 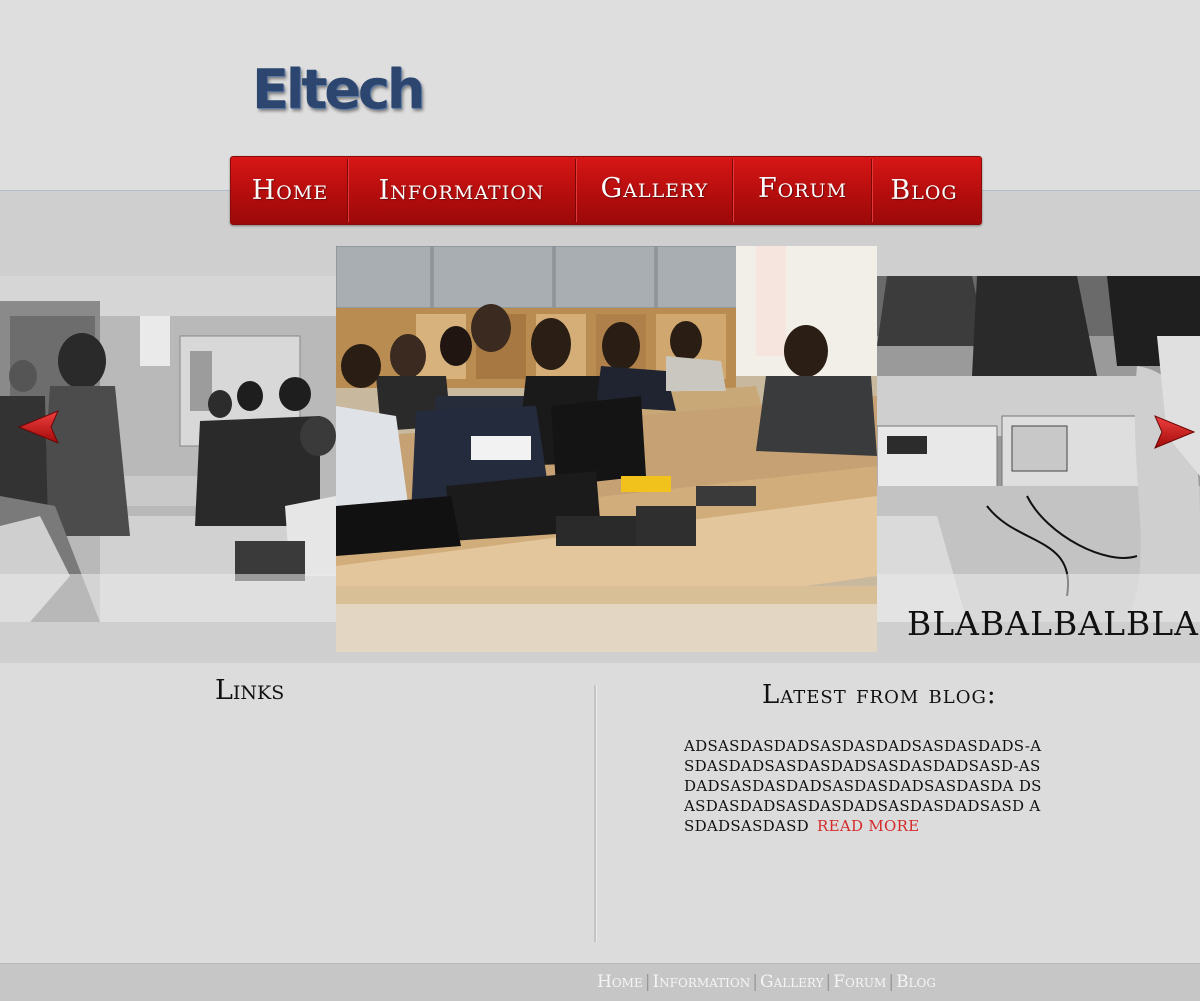 I want to click on footer-link-information: Information, so click(x=701, y=982).